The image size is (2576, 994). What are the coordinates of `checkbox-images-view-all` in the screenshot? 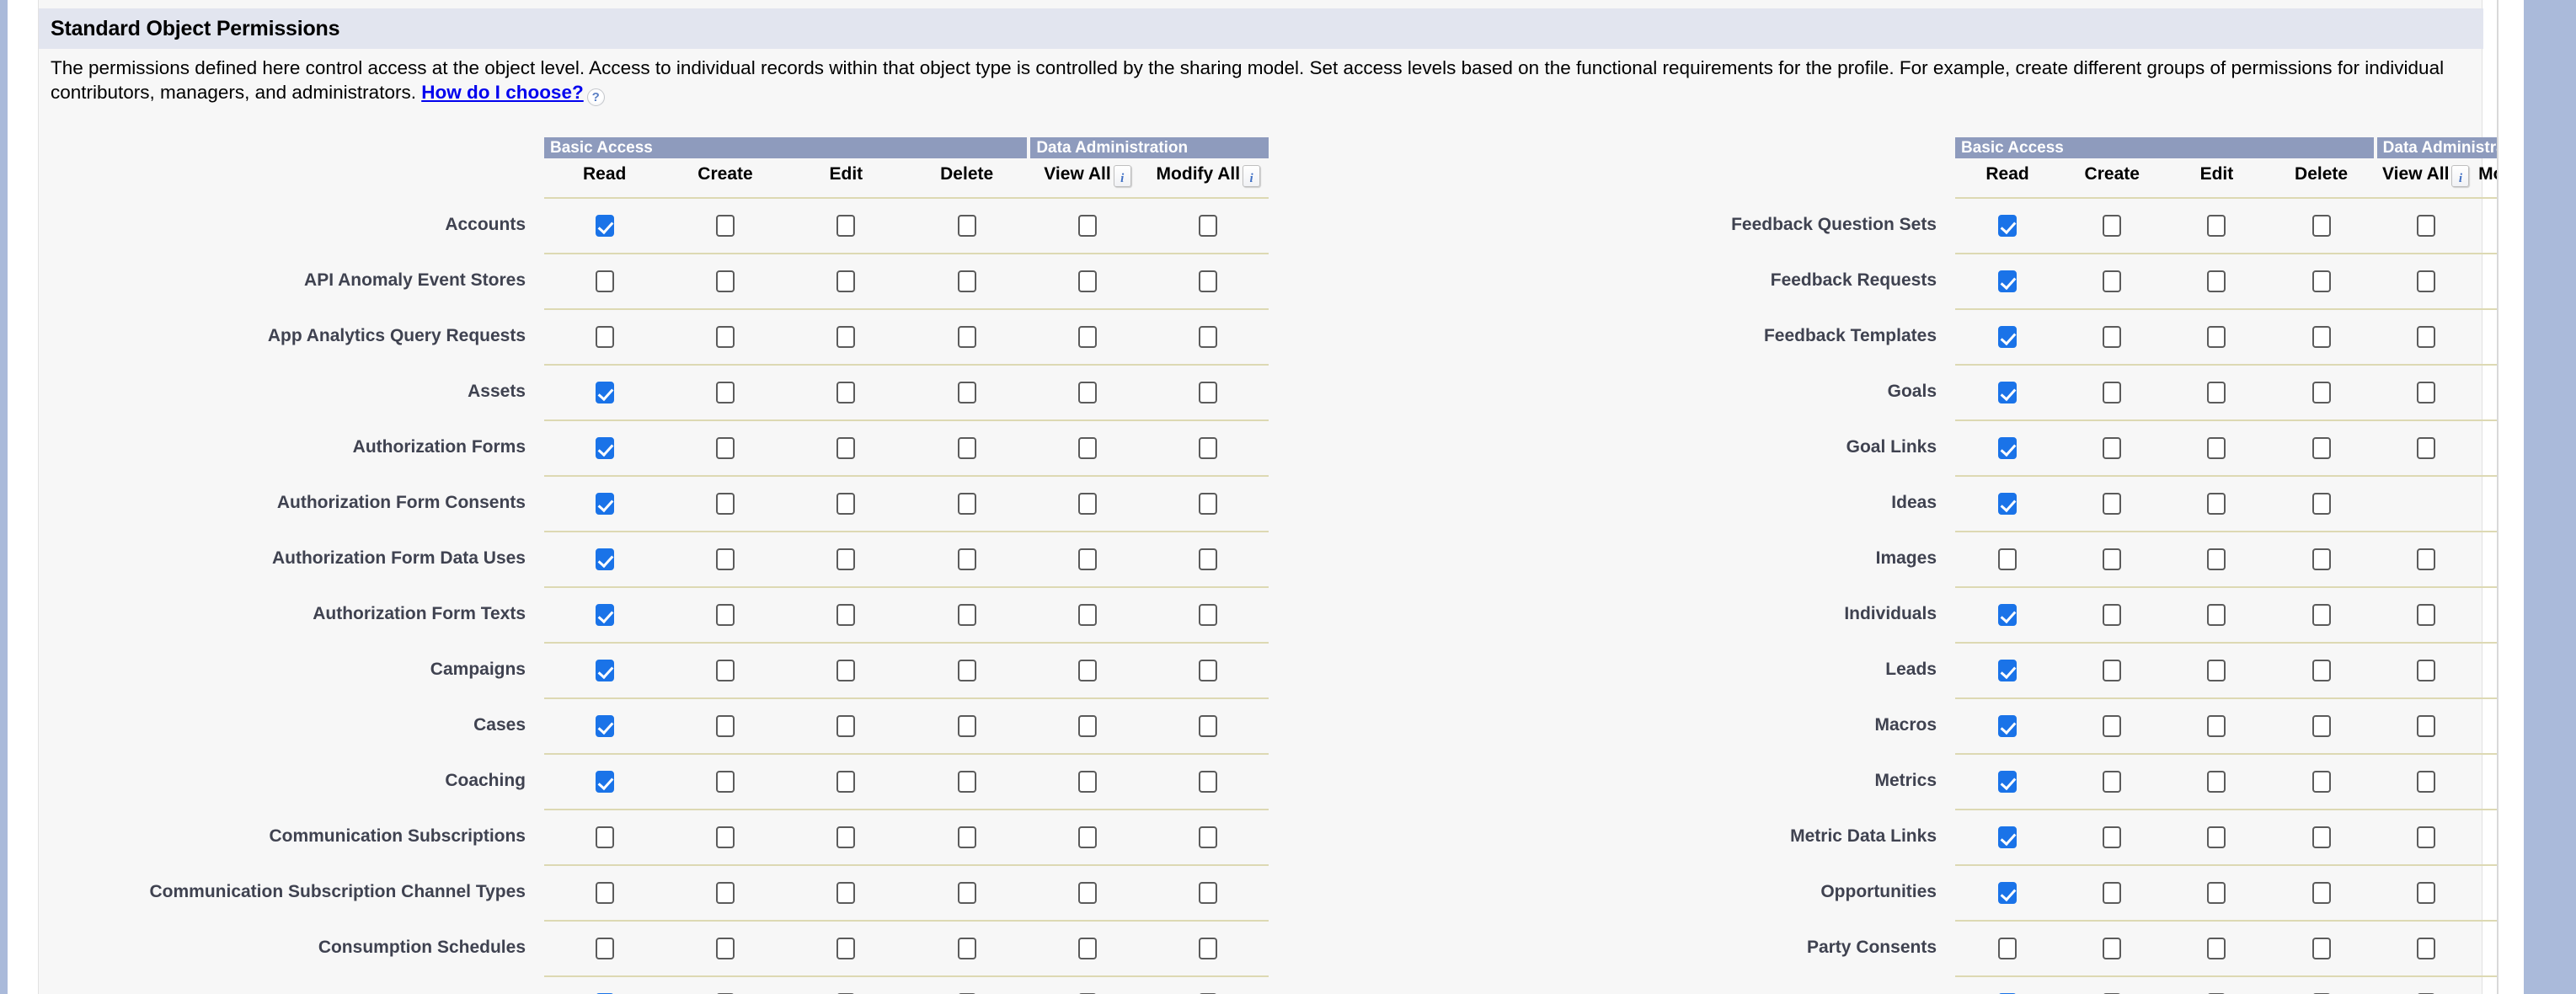 It's located at (2425, 559).